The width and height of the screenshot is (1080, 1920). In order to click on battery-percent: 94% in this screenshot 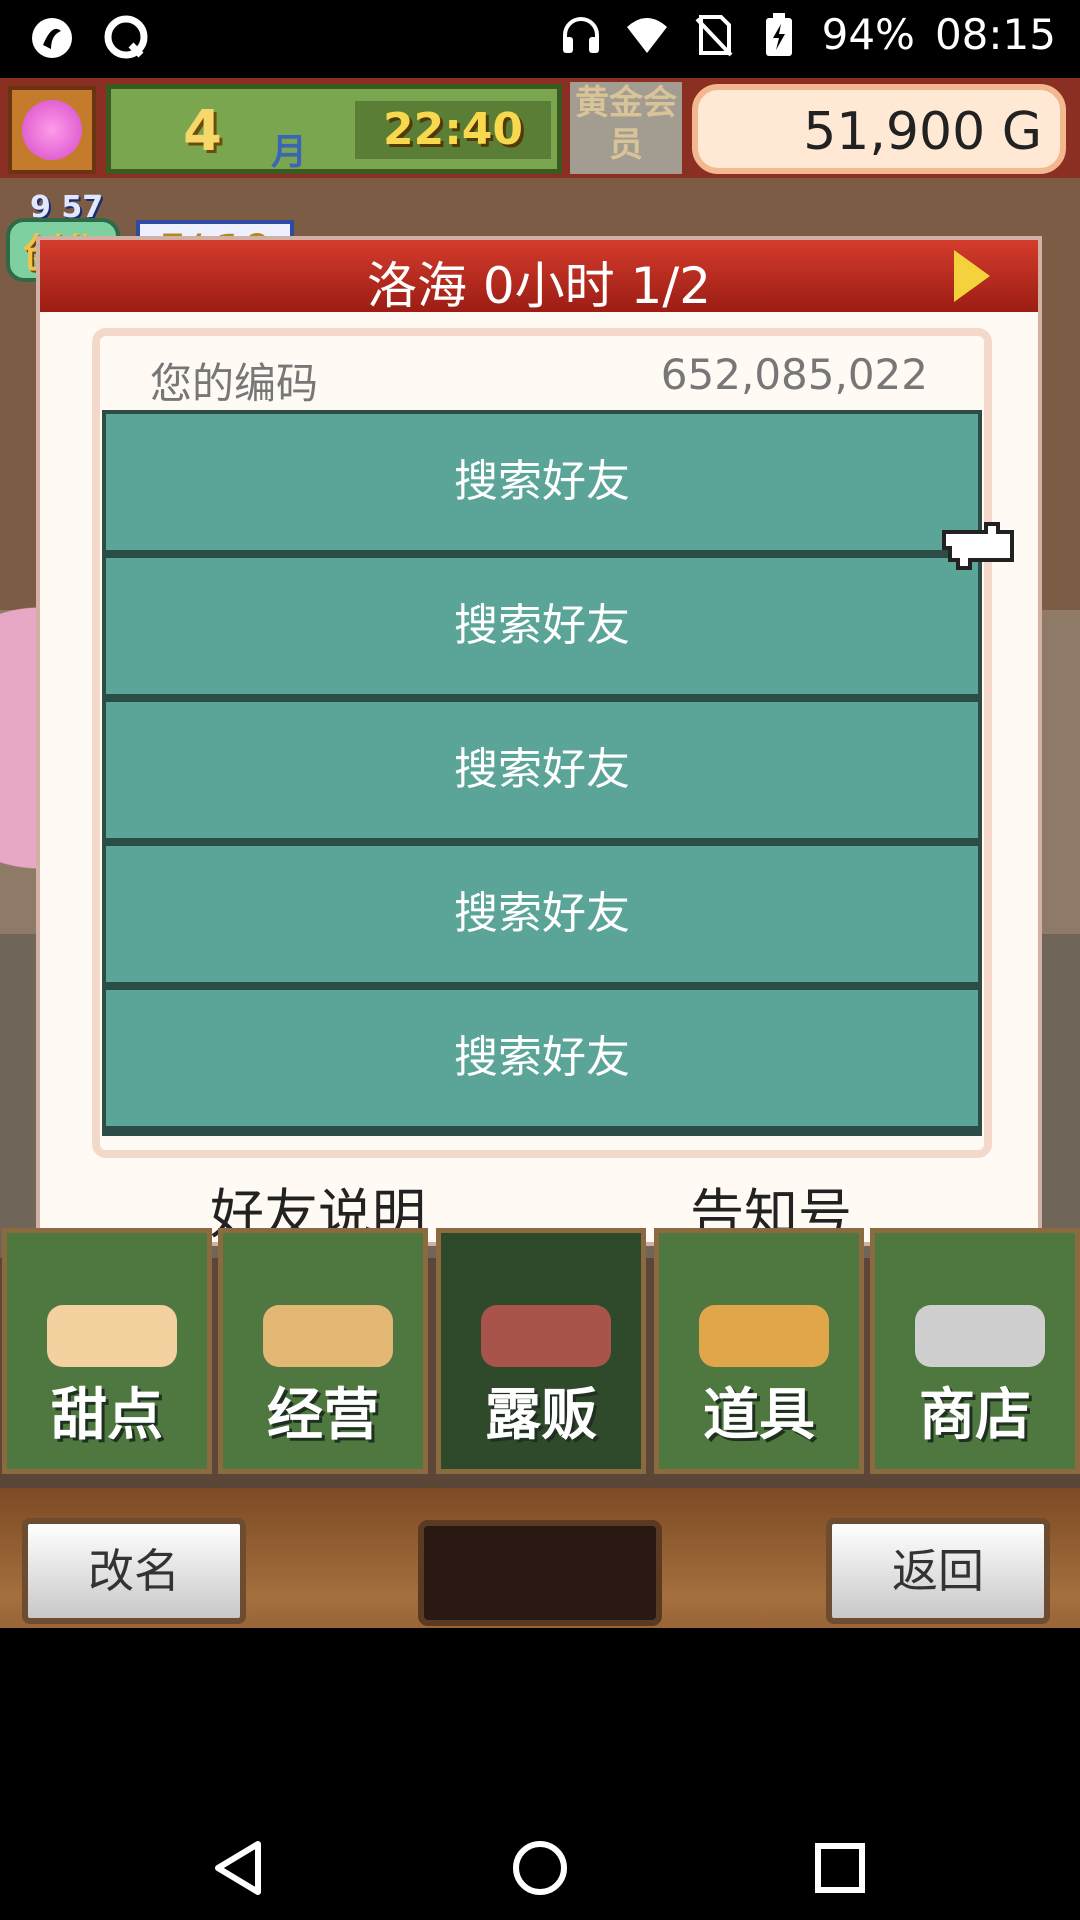, I will do `click(868, 34)`.